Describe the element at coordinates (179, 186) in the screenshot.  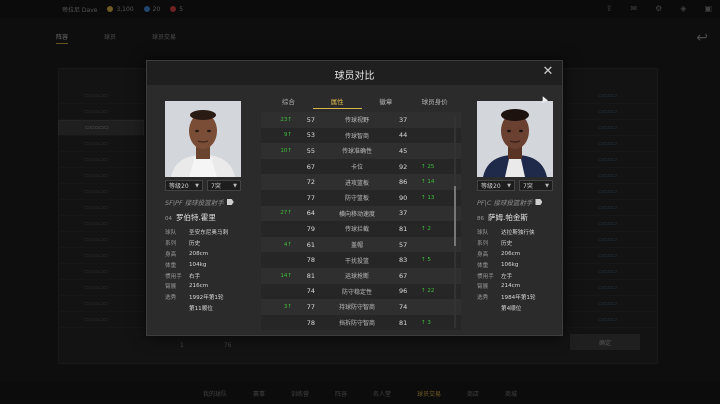
I see `left-level-value: 等级20` at that location.